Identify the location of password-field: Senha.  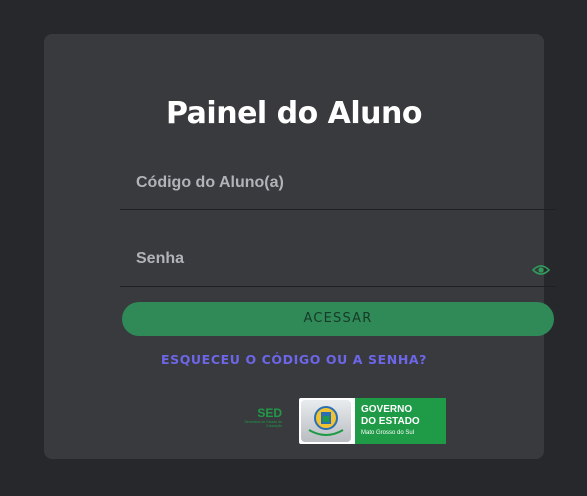
(338, 267).